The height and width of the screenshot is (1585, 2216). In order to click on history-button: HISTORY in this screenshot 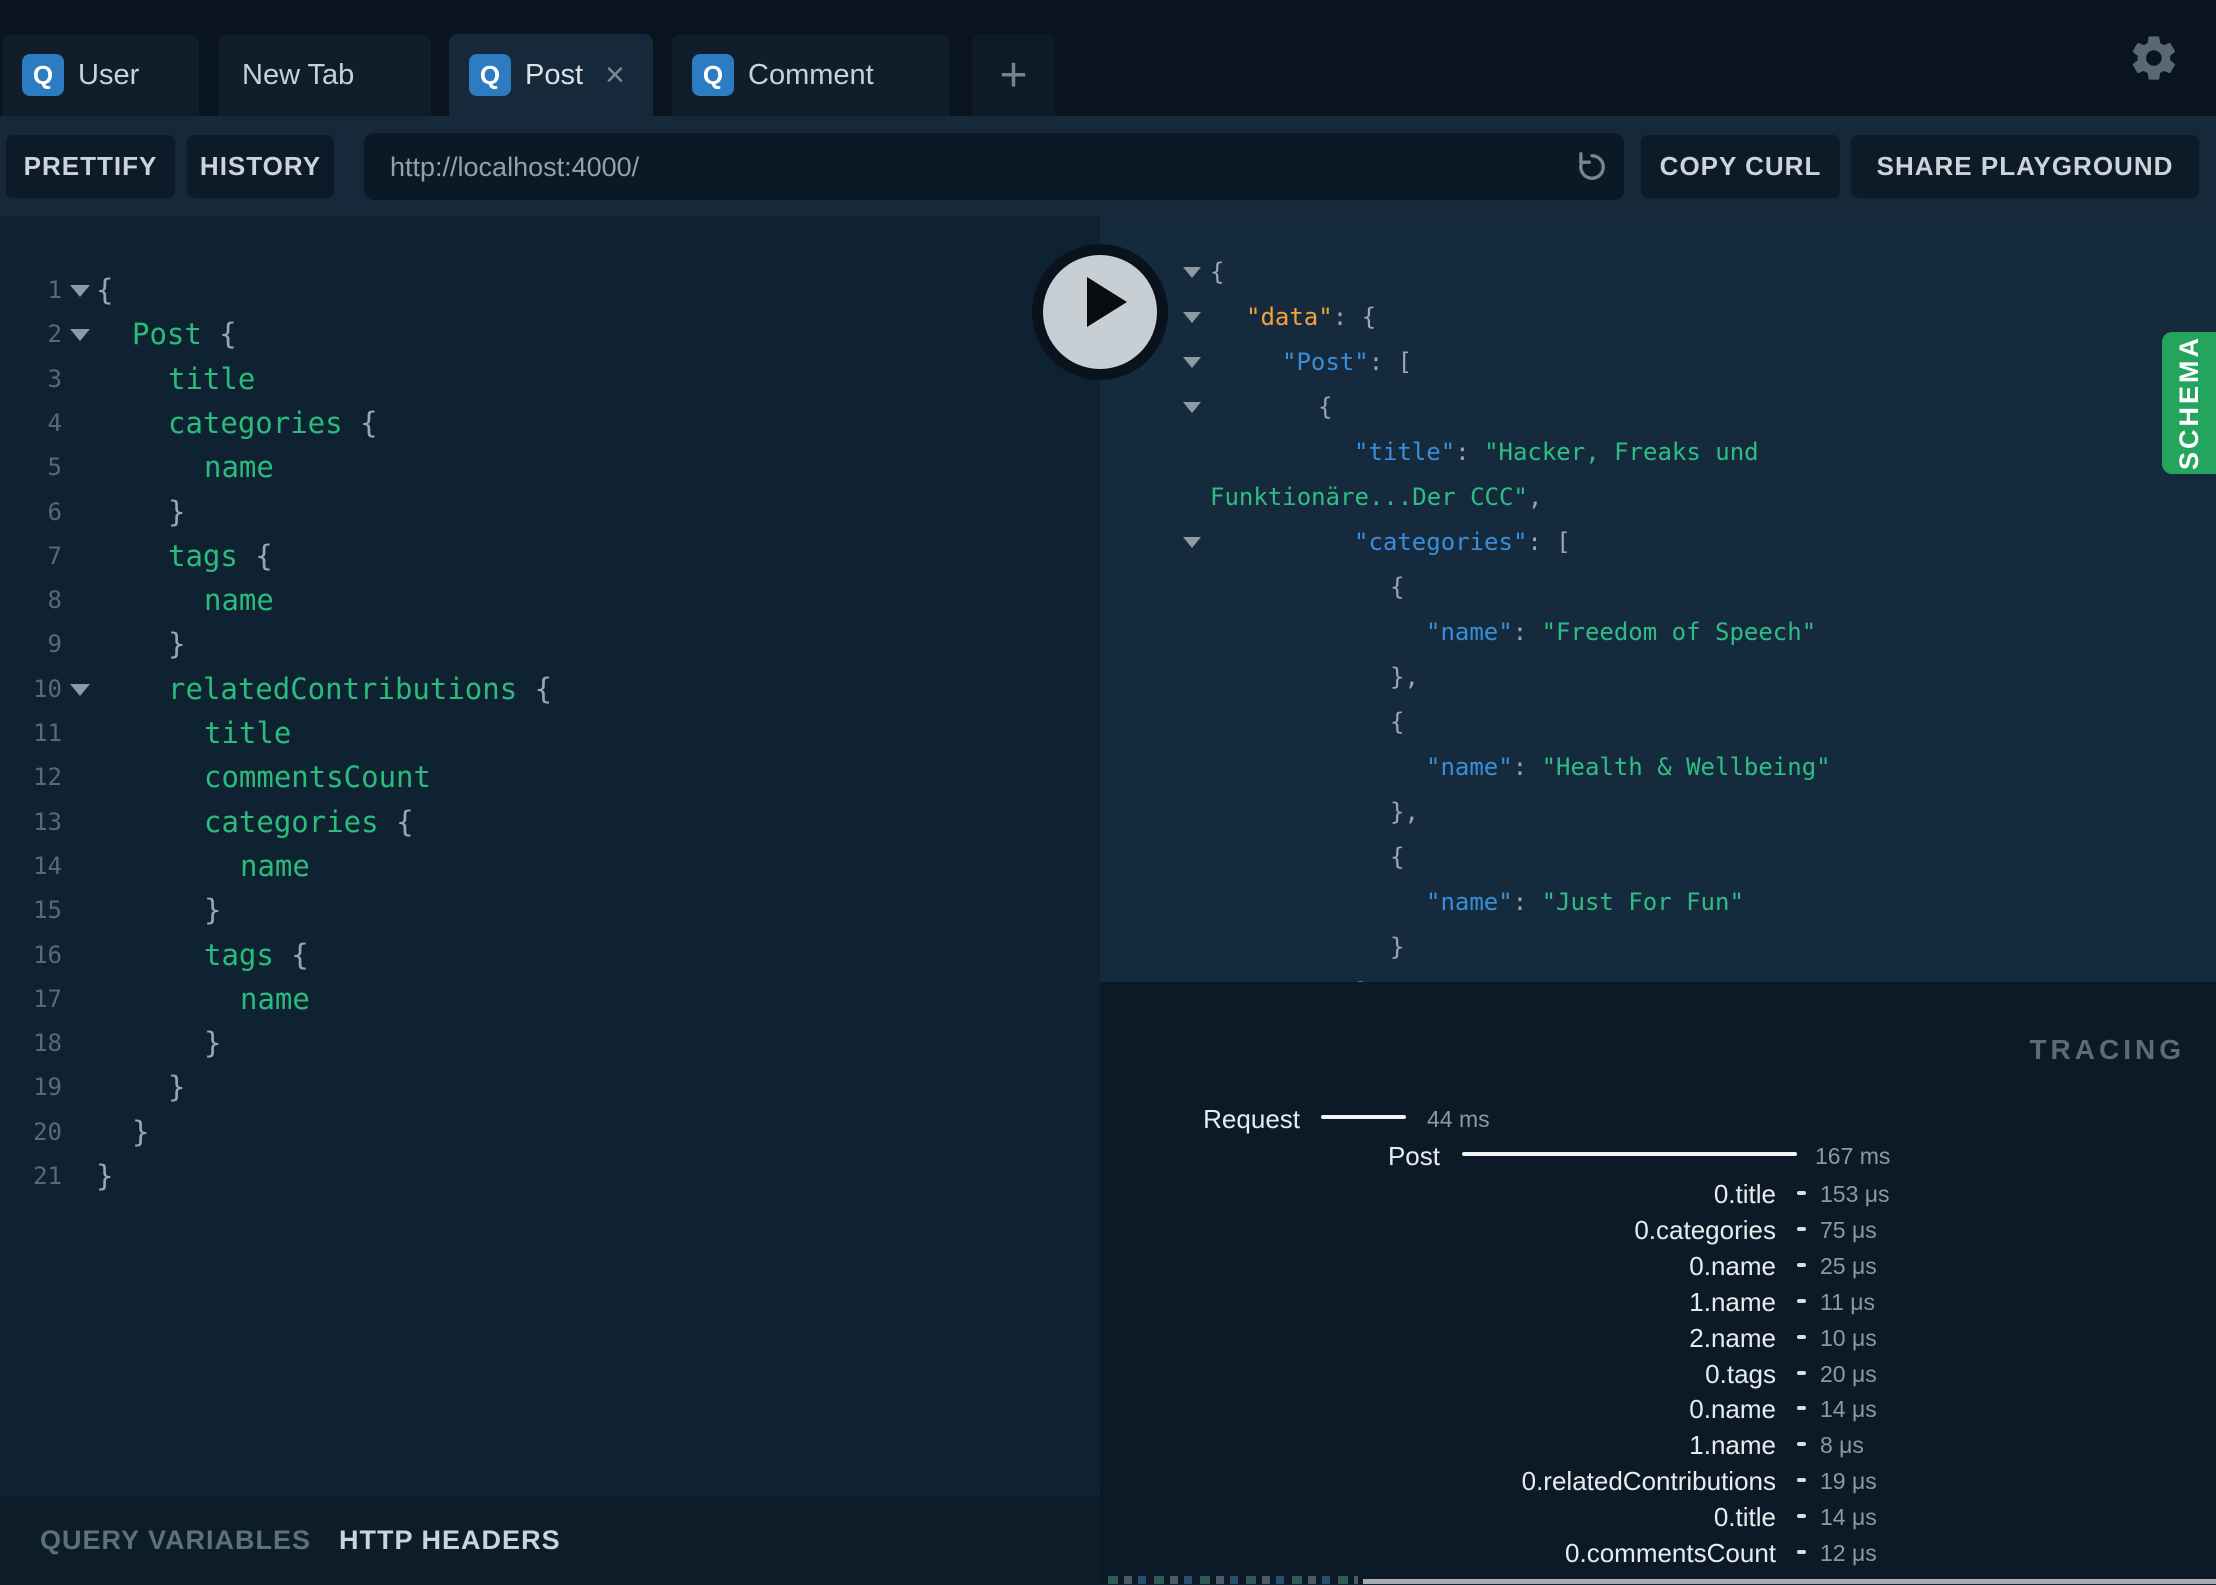, I will do `click(260, 166)`.